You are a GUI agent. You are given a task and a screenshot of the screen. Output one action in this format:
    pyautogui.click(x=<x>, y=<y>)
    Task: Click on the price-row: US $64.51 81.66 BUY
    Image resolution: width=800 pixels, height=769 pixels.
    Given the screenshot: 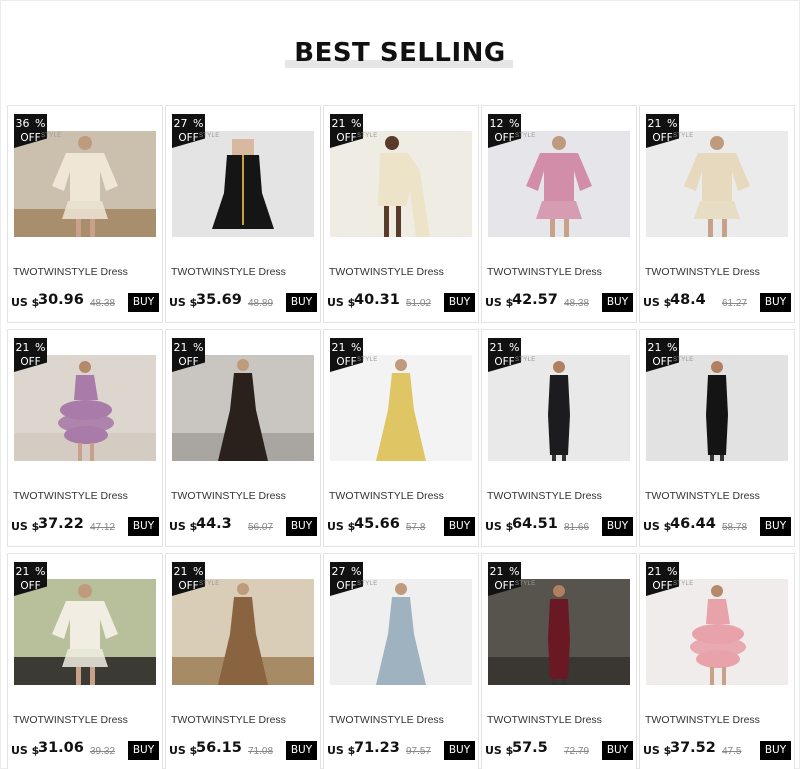 What is the action you would take?
    pyautogui.click(x=559, y=527)
    